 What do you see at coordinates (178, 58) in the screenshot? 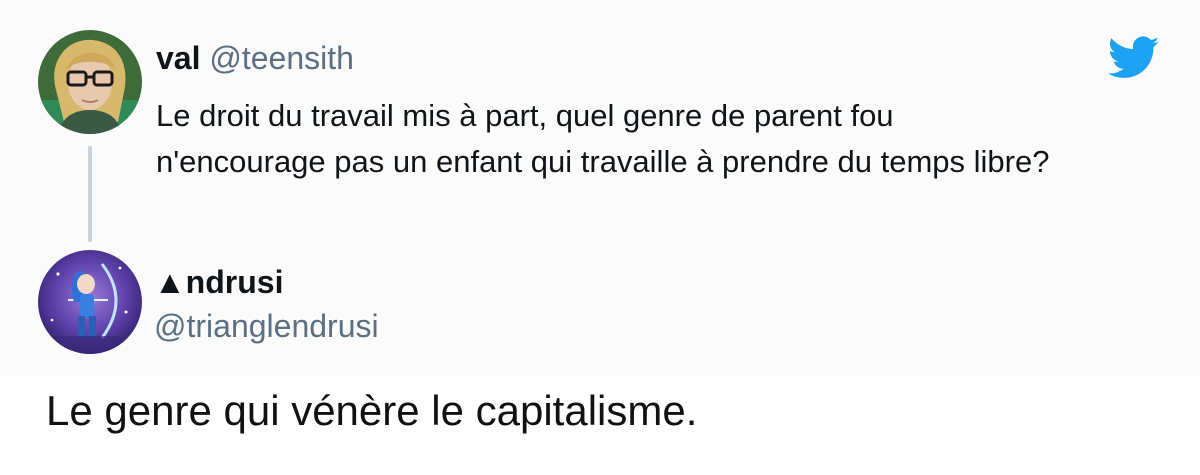
I see `author-display-name: val` at bounding box center [178, 58].